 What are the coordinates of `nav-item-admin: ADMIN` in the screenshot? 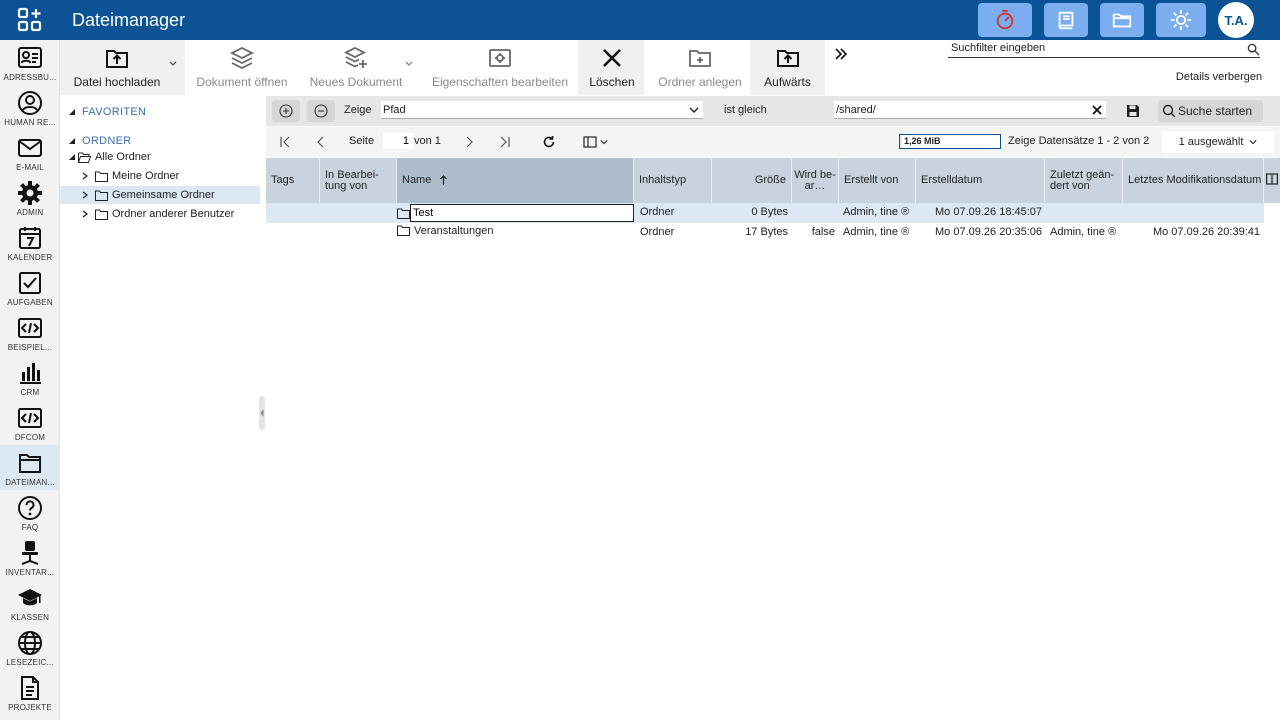 It's located at (30, 197).